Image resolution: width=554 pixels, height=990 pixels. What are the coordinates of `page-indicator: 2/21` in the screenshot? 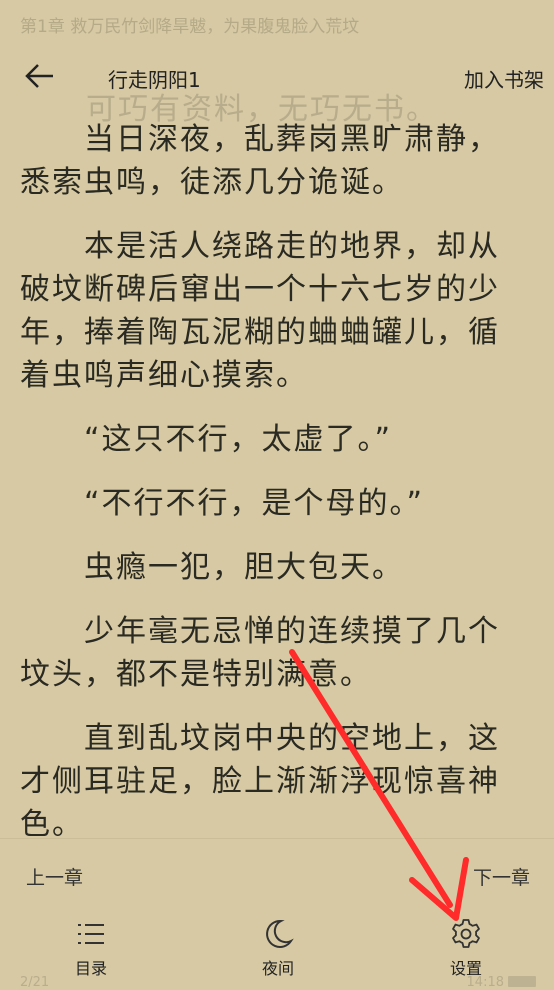 It's located at (35, 982).